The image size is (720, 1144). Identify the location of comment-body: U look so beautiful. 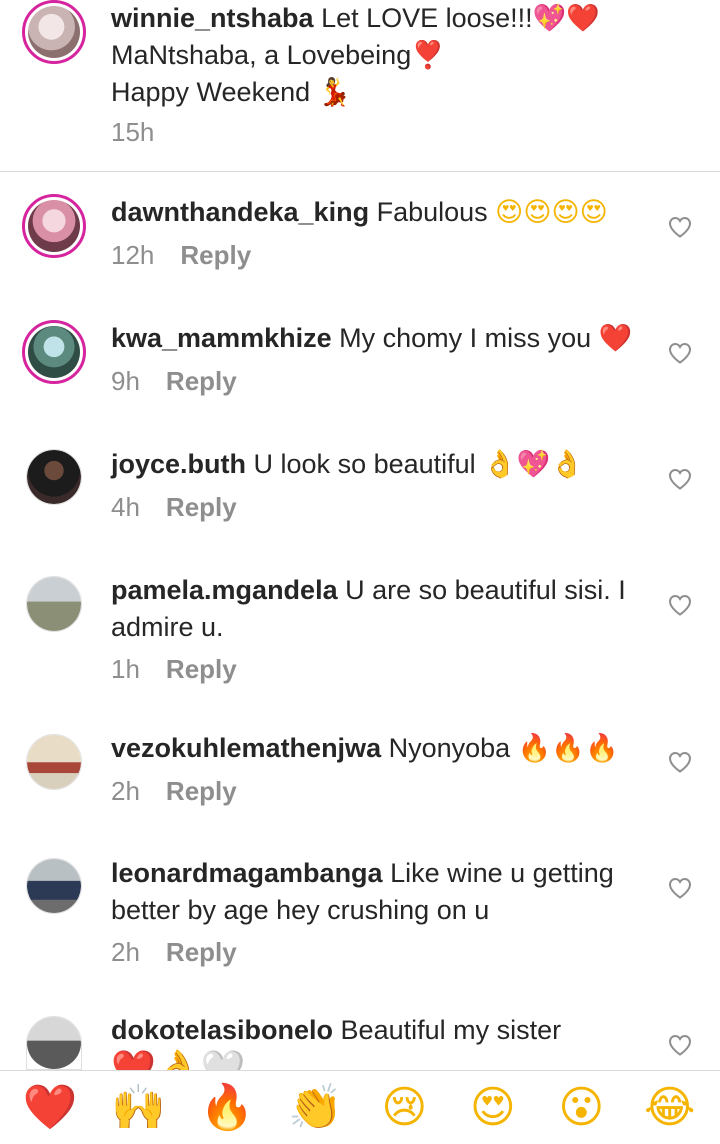
(364, 464).